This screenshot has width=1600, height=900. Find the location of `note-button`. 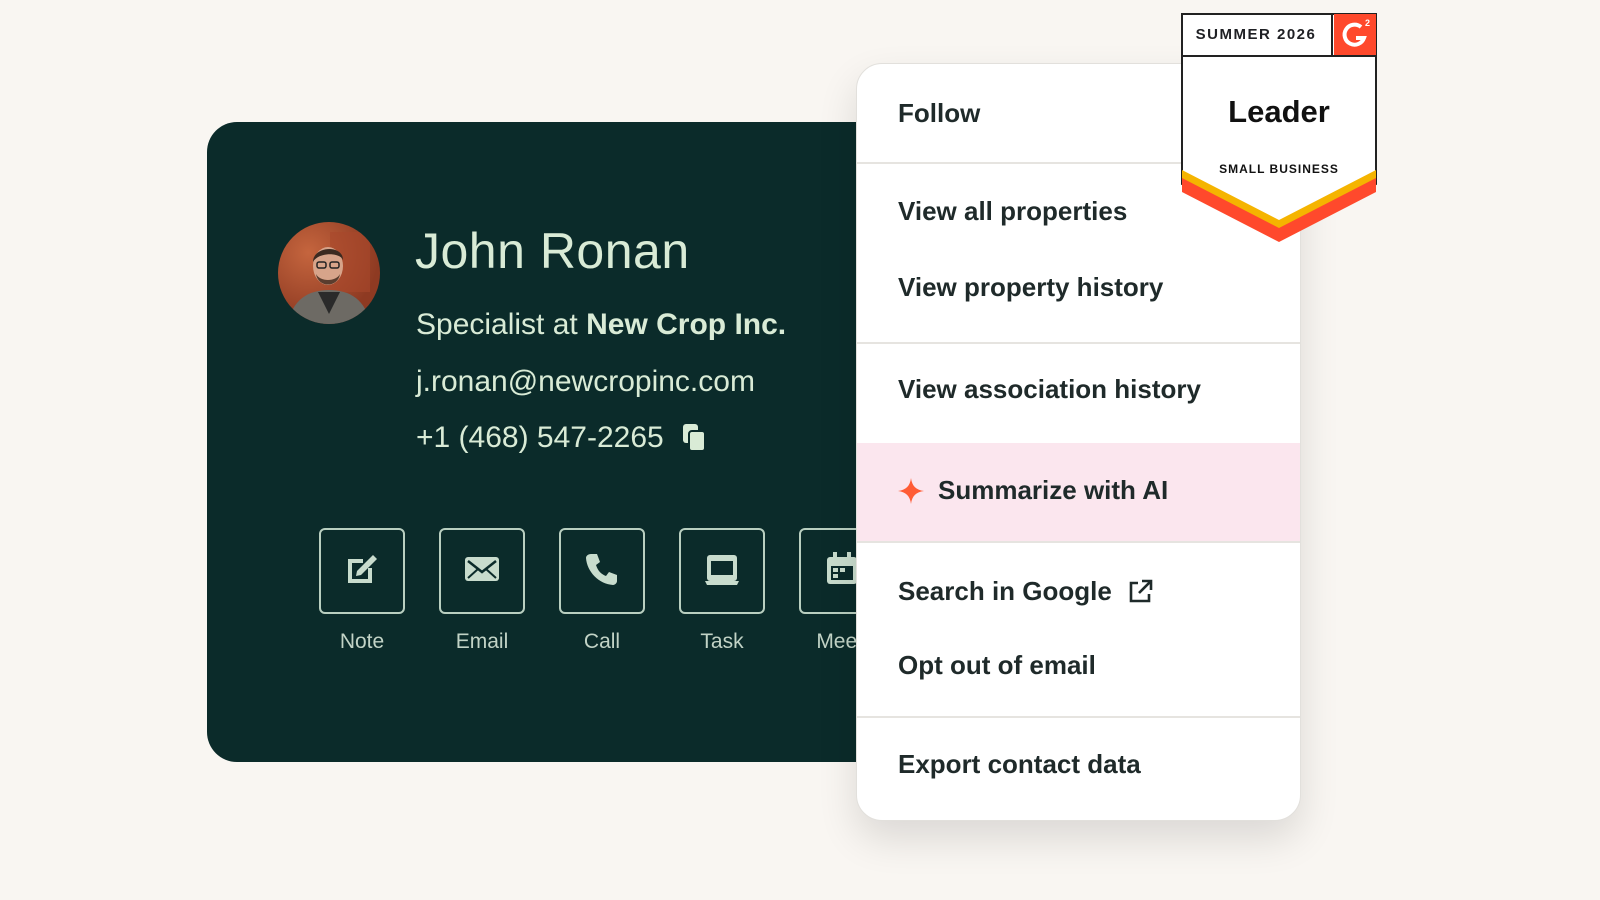

note-button is located at coordinates (362, 571).